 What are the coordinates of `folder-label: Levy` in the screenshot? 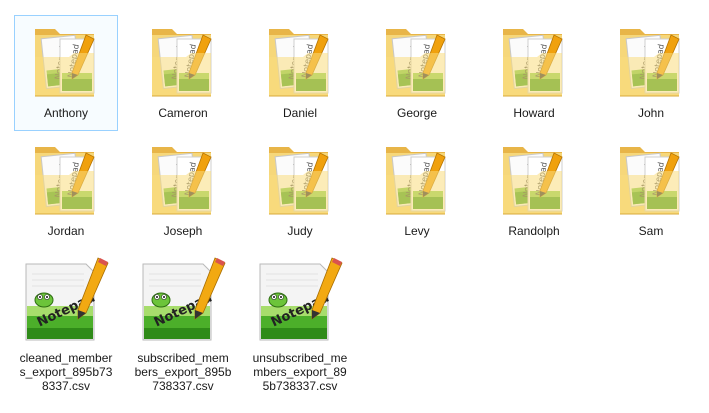 It's located at (417, 231).